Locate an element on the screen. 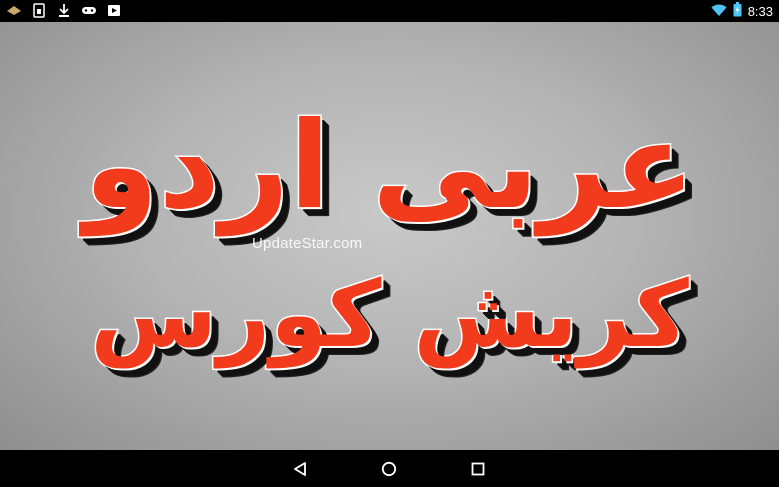 Image resolution: width=779 pixels, height=487 pixels. battery-icon is located at coordinates (737, 11).